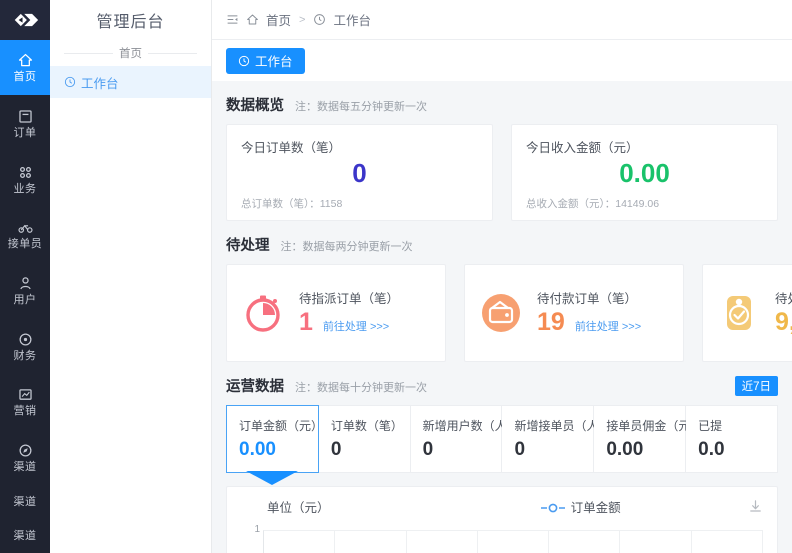  Describe the element at coordinates (364, 439) in the screenshot. I see `metric-tab-order-count: 订单数（笔） 0` at that location.